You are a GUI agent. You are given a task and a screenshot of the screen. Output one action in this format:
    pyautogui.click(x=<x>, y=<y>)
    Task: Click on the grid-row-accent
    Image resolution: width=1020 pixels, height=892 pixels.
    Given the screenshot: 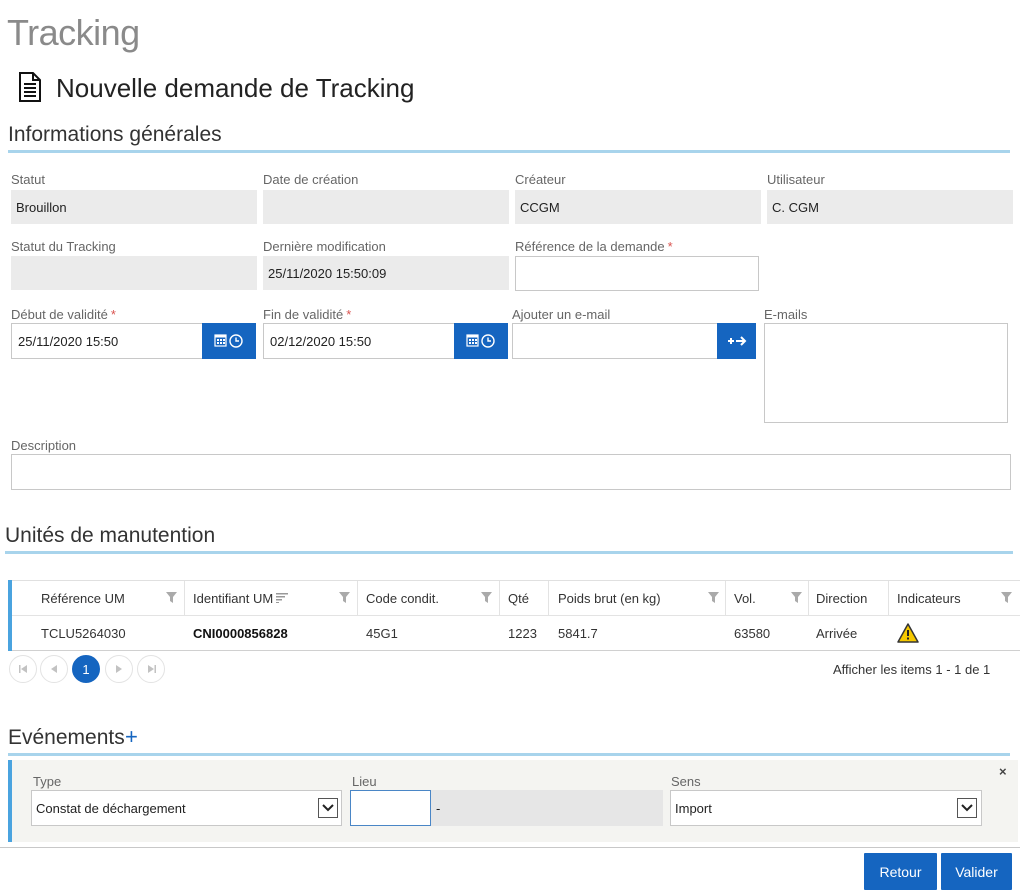 What is the action you would take?
    pyautogui.click(x=10, y=615)
    